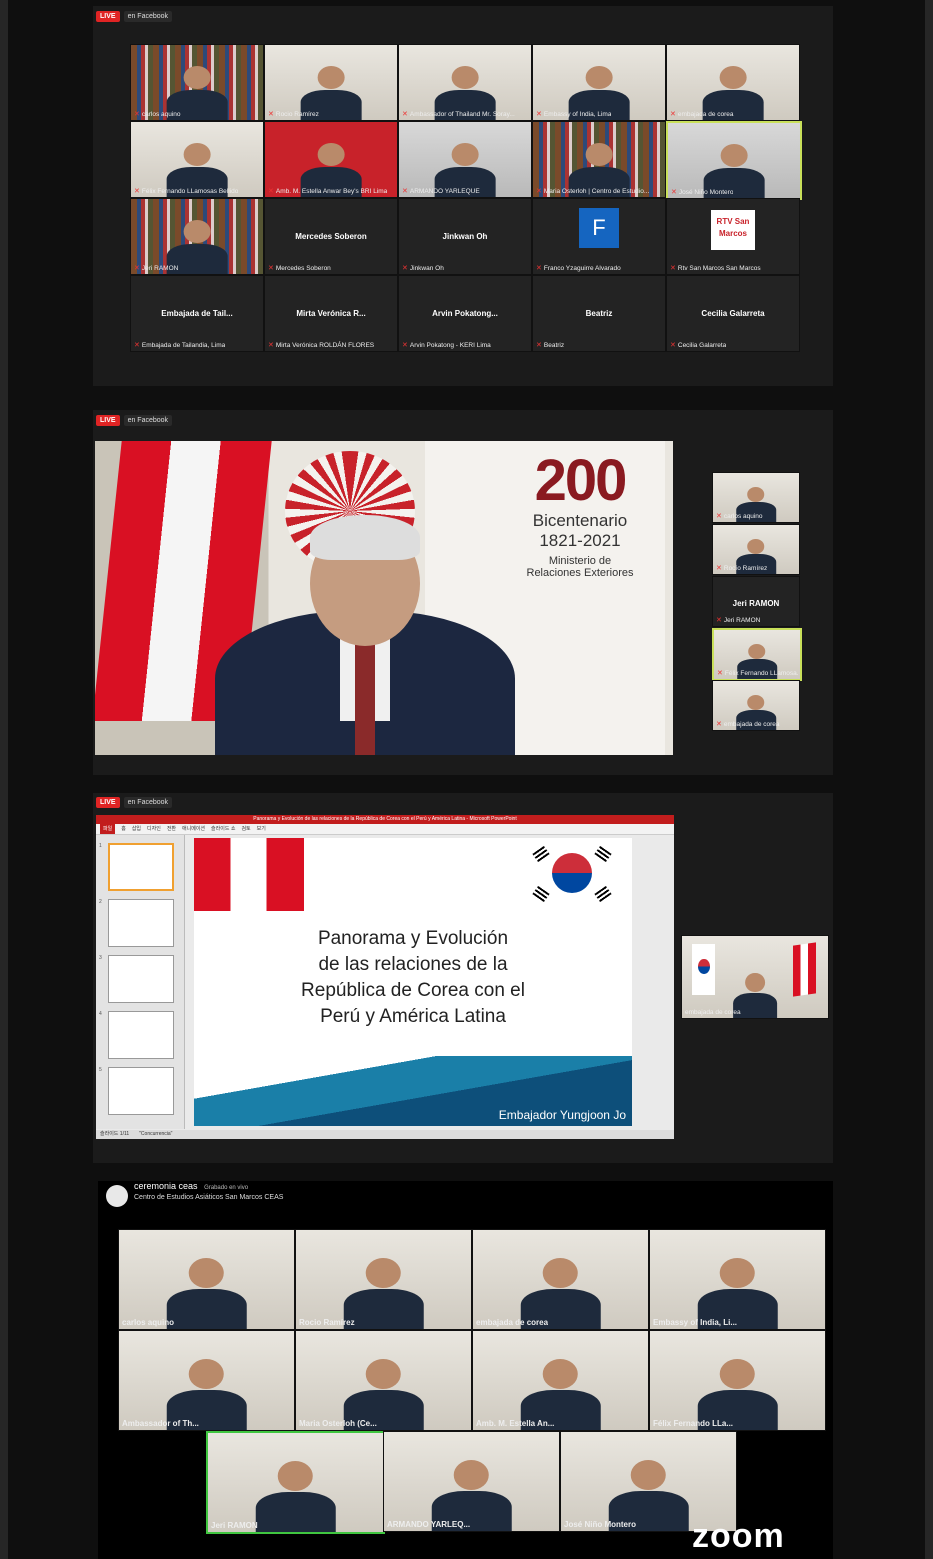  Describe the element at coordinates (698, 345) in the screenshot. I see `participant-name: ✕ Cecilia Galarreta` at that location.